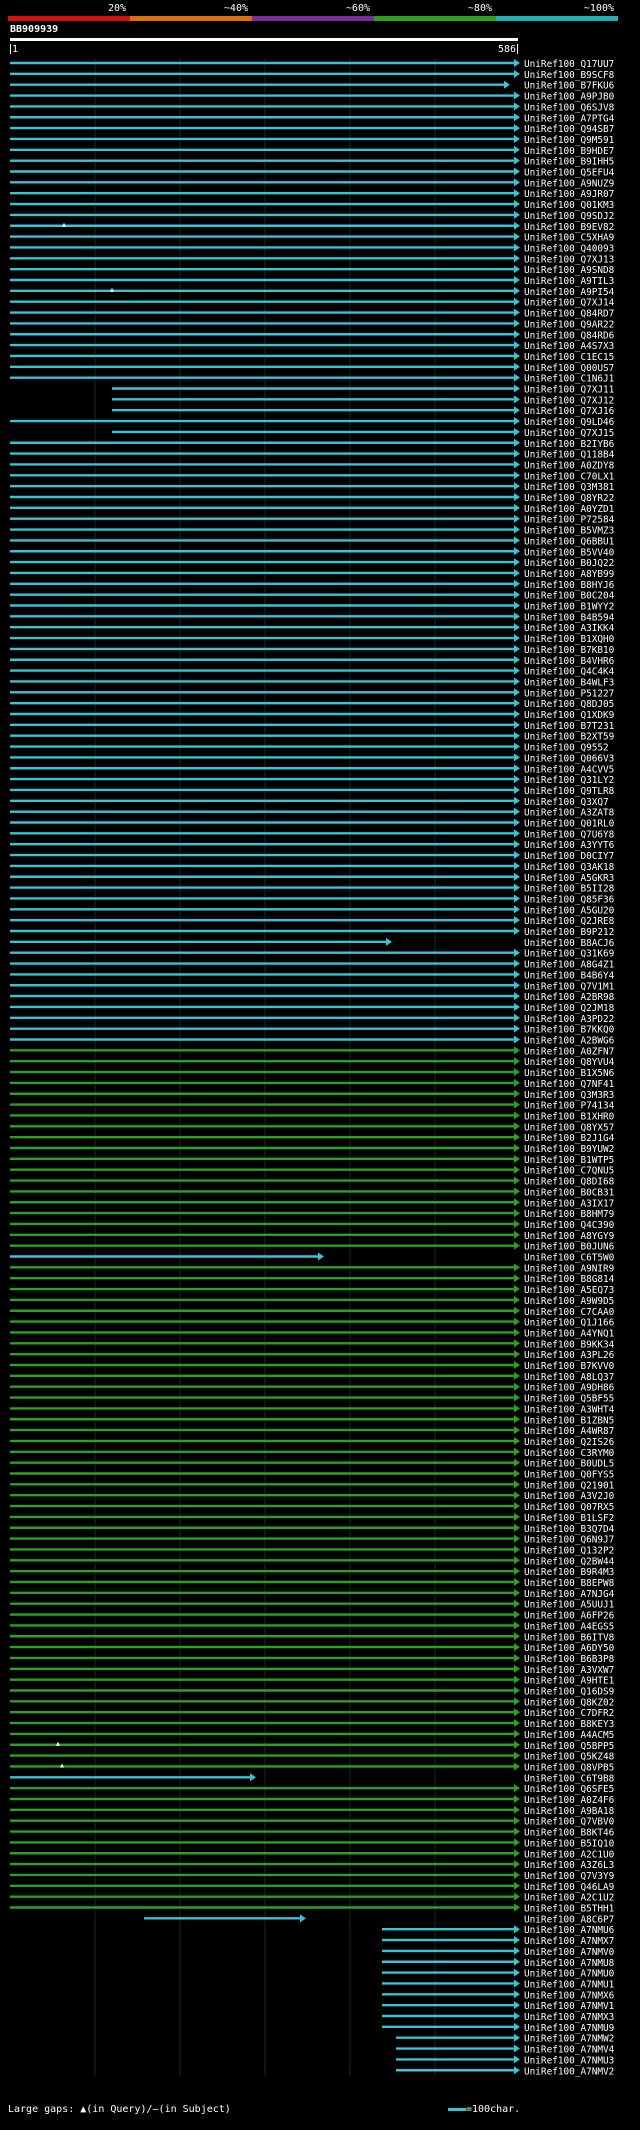  Describe the element at coordinates (569, 422) in the screenshot. I see `hit-label: UniRef100_Q9LD46` at that location.